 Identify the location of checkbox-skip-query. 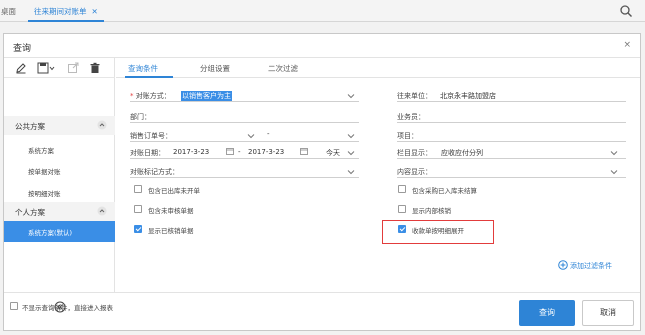
(14, 306).